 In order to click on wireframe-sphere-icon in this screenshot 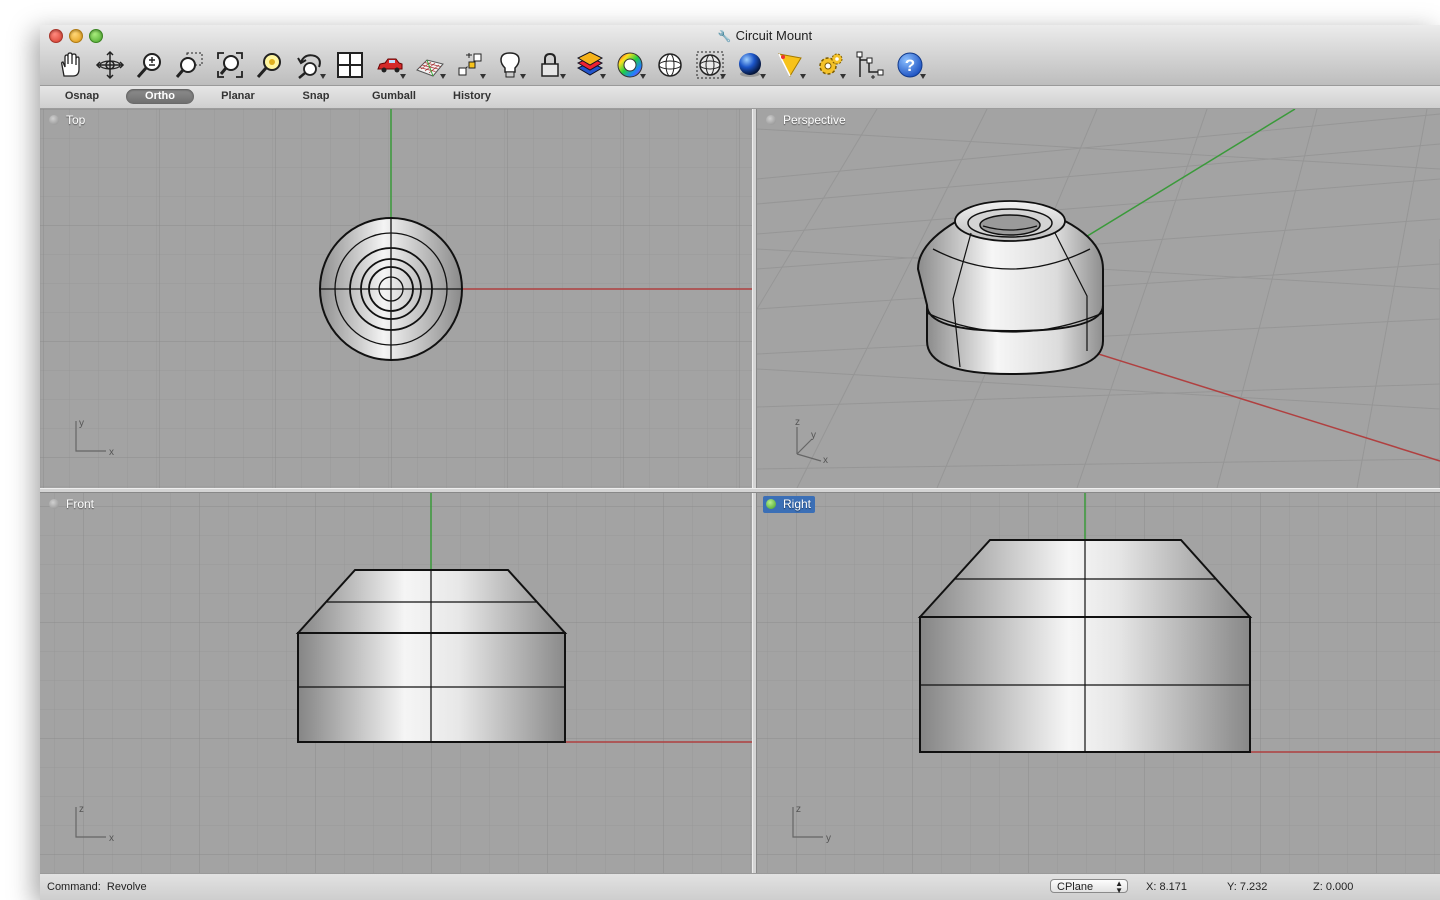, I will do `click(670, 65)`.